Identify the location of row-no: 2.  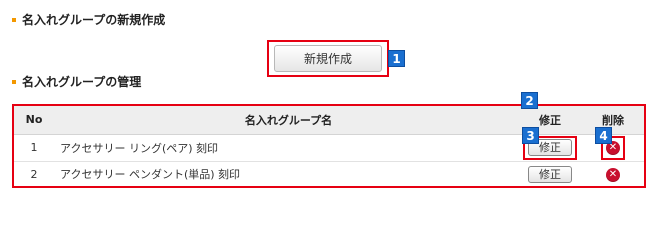
(34, 174).